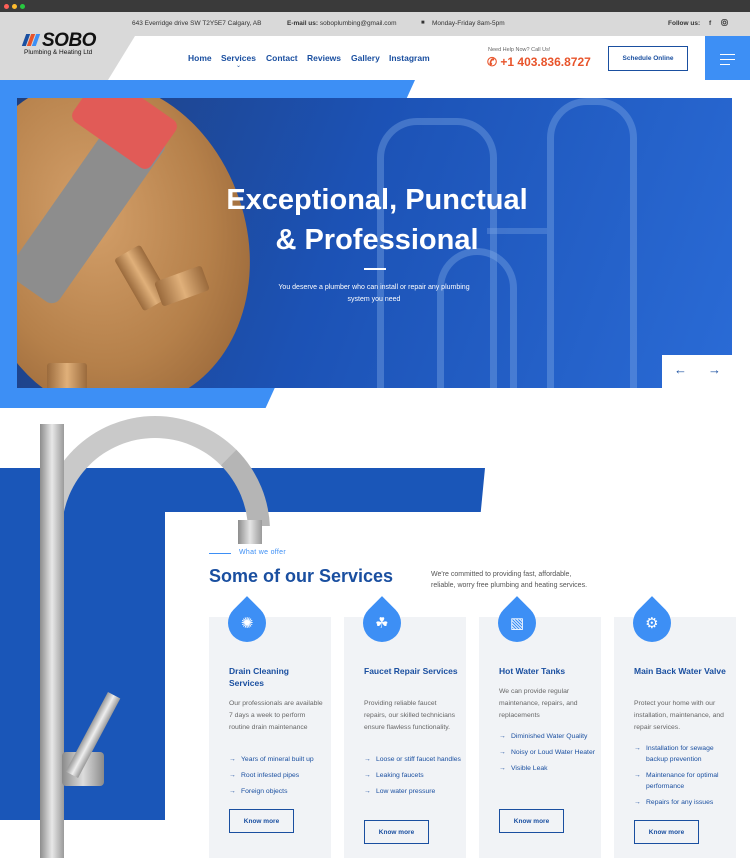 The width and height of the screenshot is (750, 858). Describe the element at coordinates (365, 58) in the screenshot. I see `nav-gallery: Gallery` at that location.